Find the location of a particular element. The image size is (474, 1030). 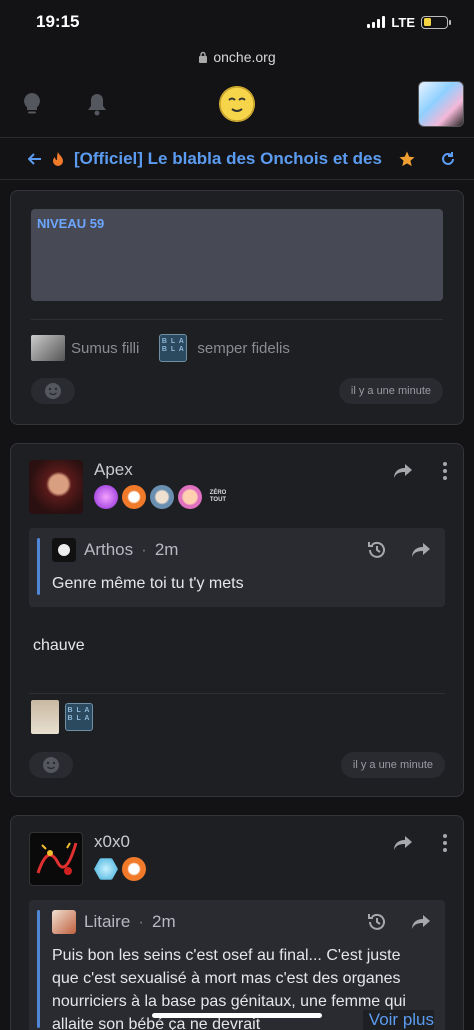

niveau-label: NIVEAU 59 is located at coordinates (71, 223).